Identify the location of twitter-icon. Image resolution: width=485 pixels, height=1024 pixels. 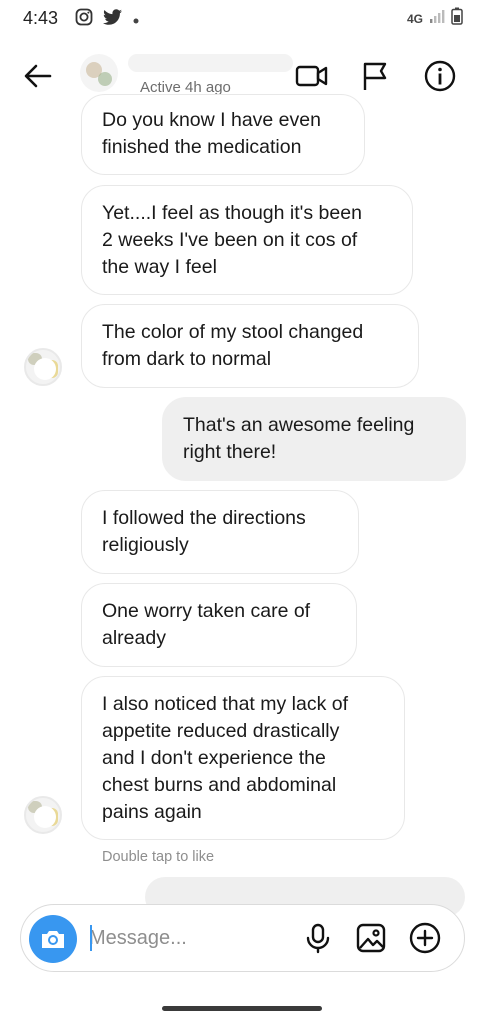
(113, 19).